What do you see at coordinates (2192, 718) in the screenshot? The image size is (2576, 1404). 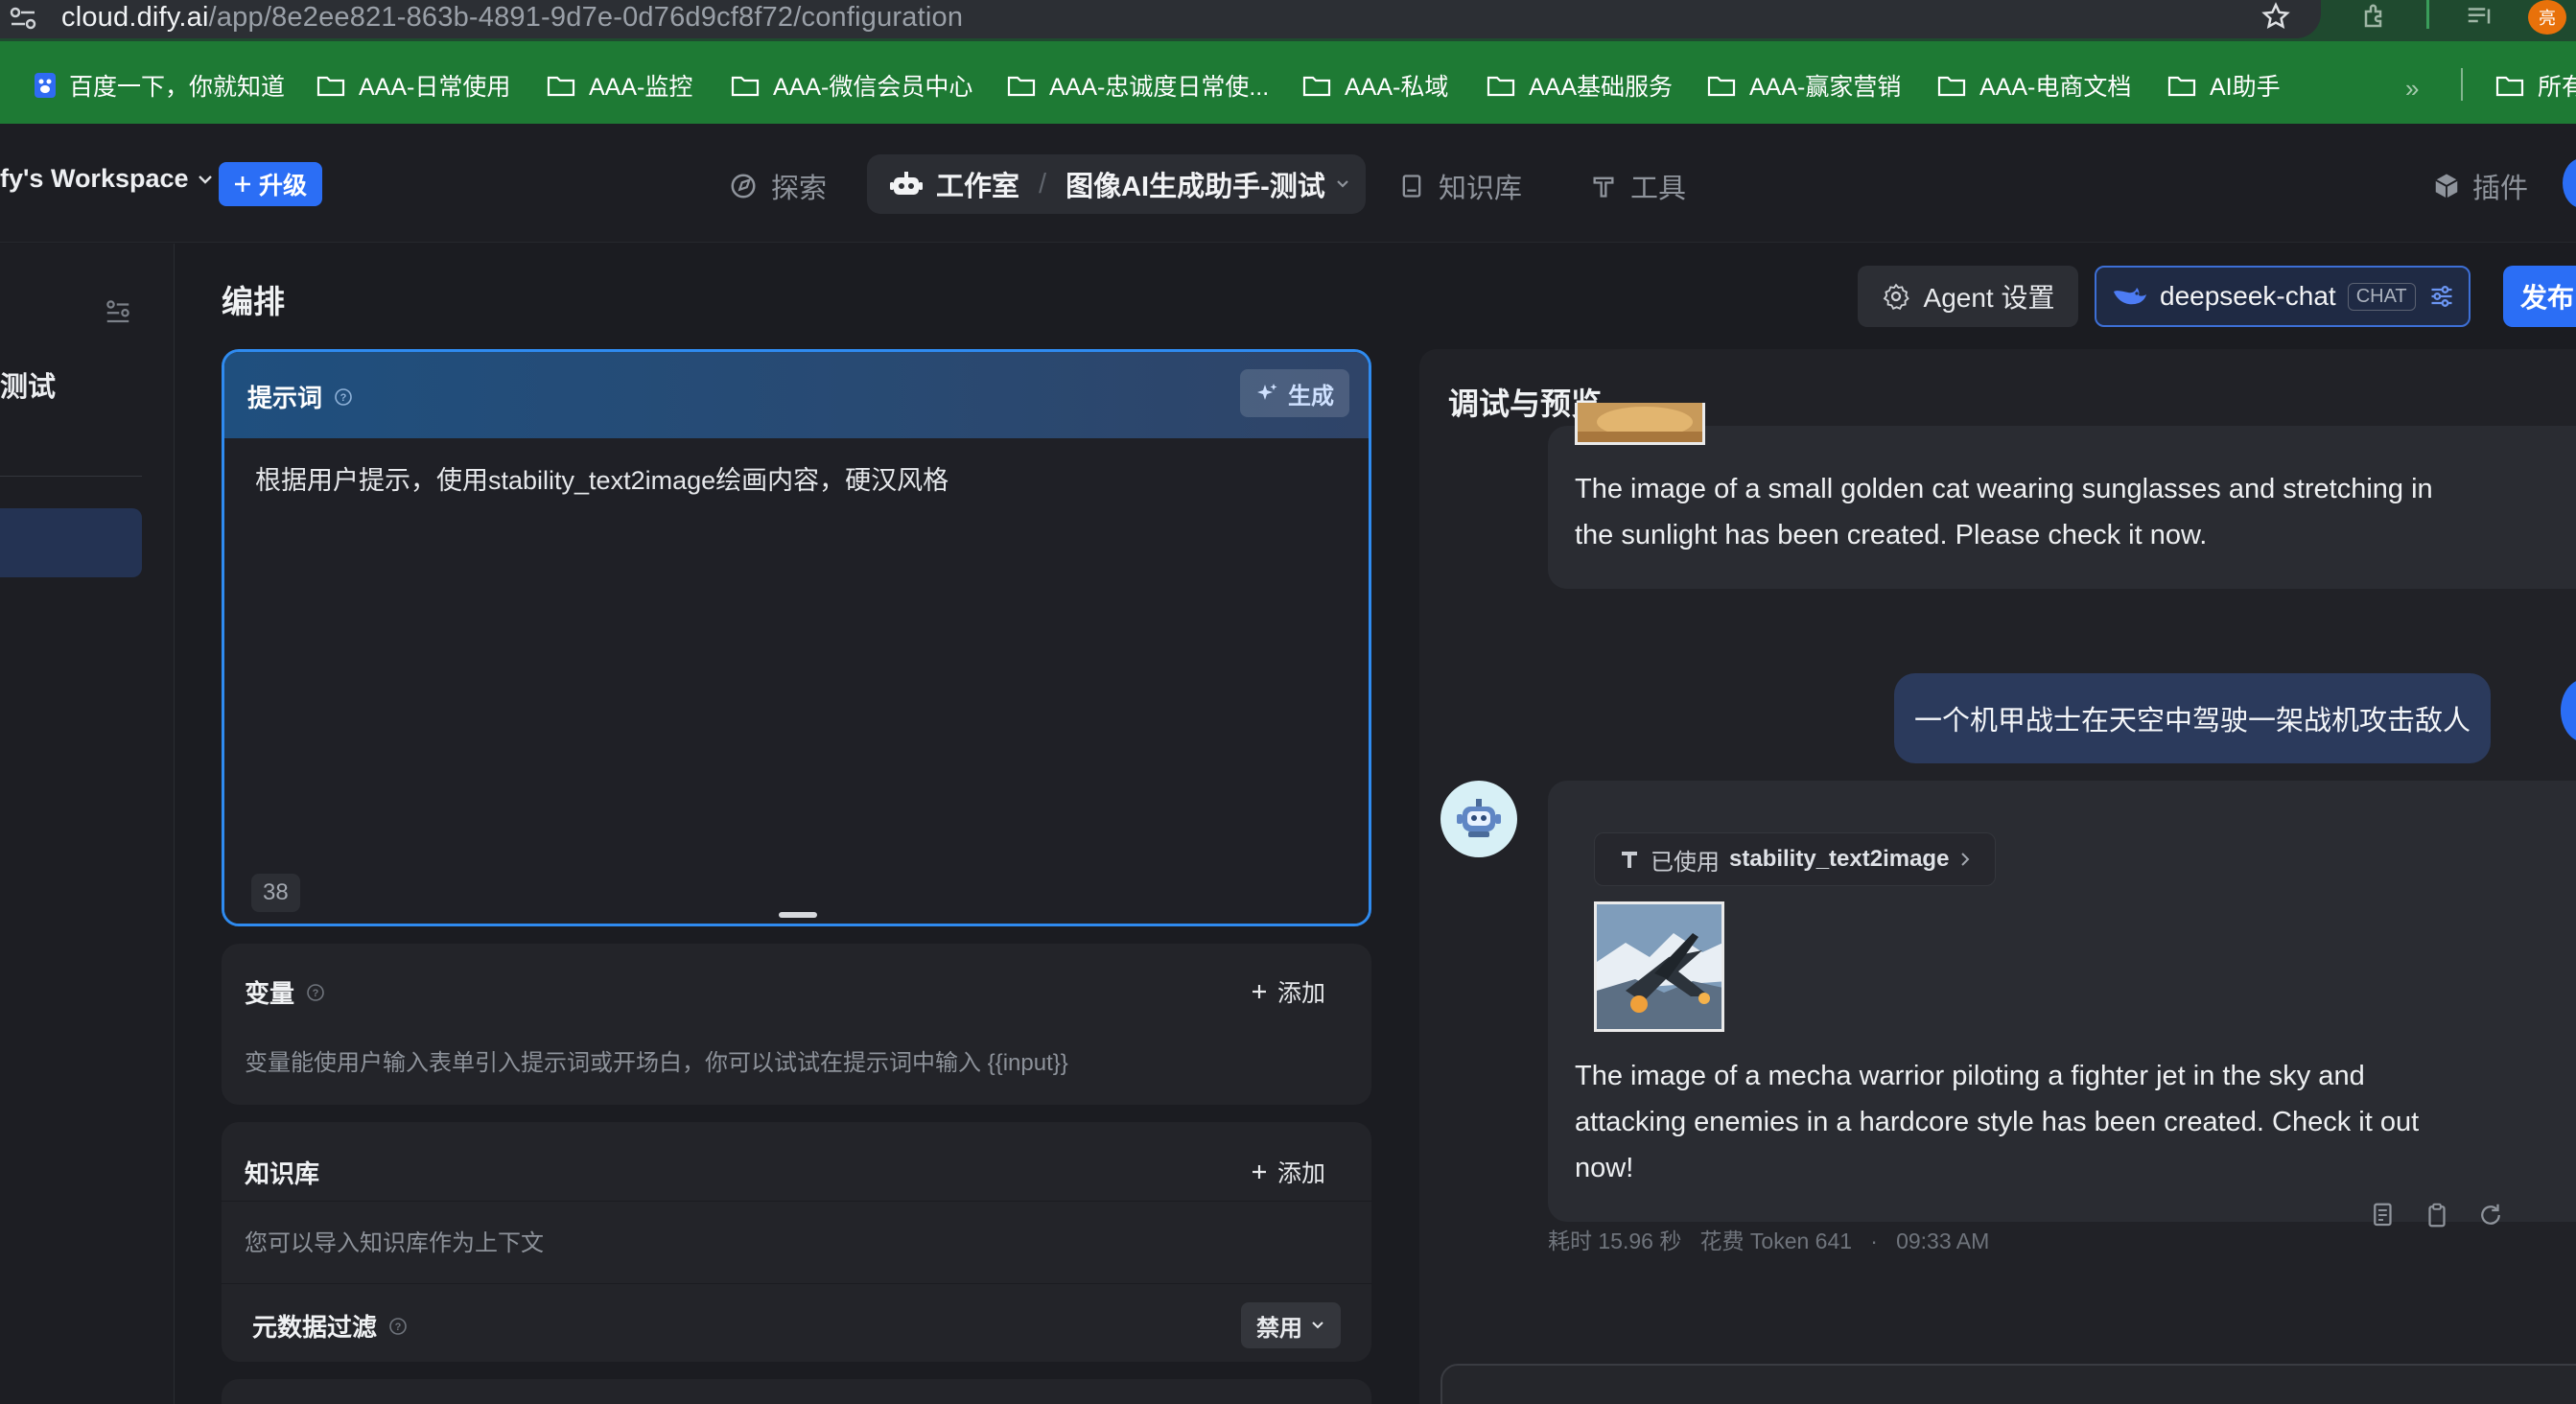 I see `user-message: 一个机甲战士在天空中驾驶一架战机攻击敌人` at bounding box center [2192, 718].